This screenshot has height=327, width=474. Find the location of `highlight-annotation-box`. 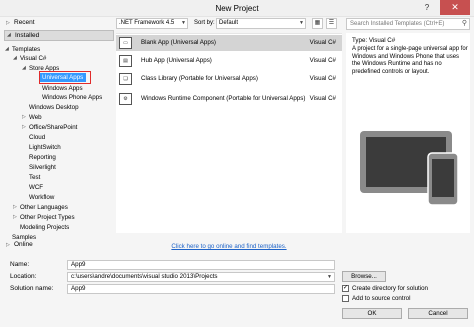

highlight-annotation-box is located at coordinates (65, 77).